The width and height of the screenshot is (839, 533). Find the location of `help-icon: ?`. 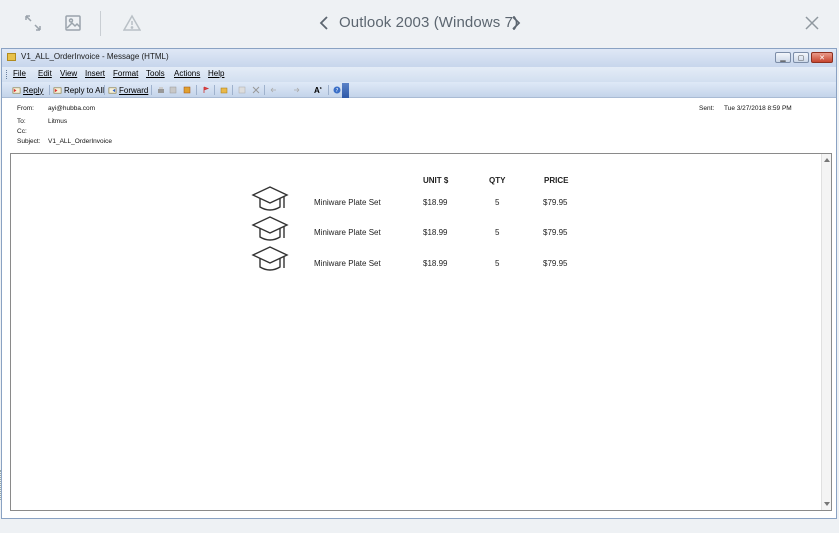

help-icon: ? is located at coordinates (337, 90).